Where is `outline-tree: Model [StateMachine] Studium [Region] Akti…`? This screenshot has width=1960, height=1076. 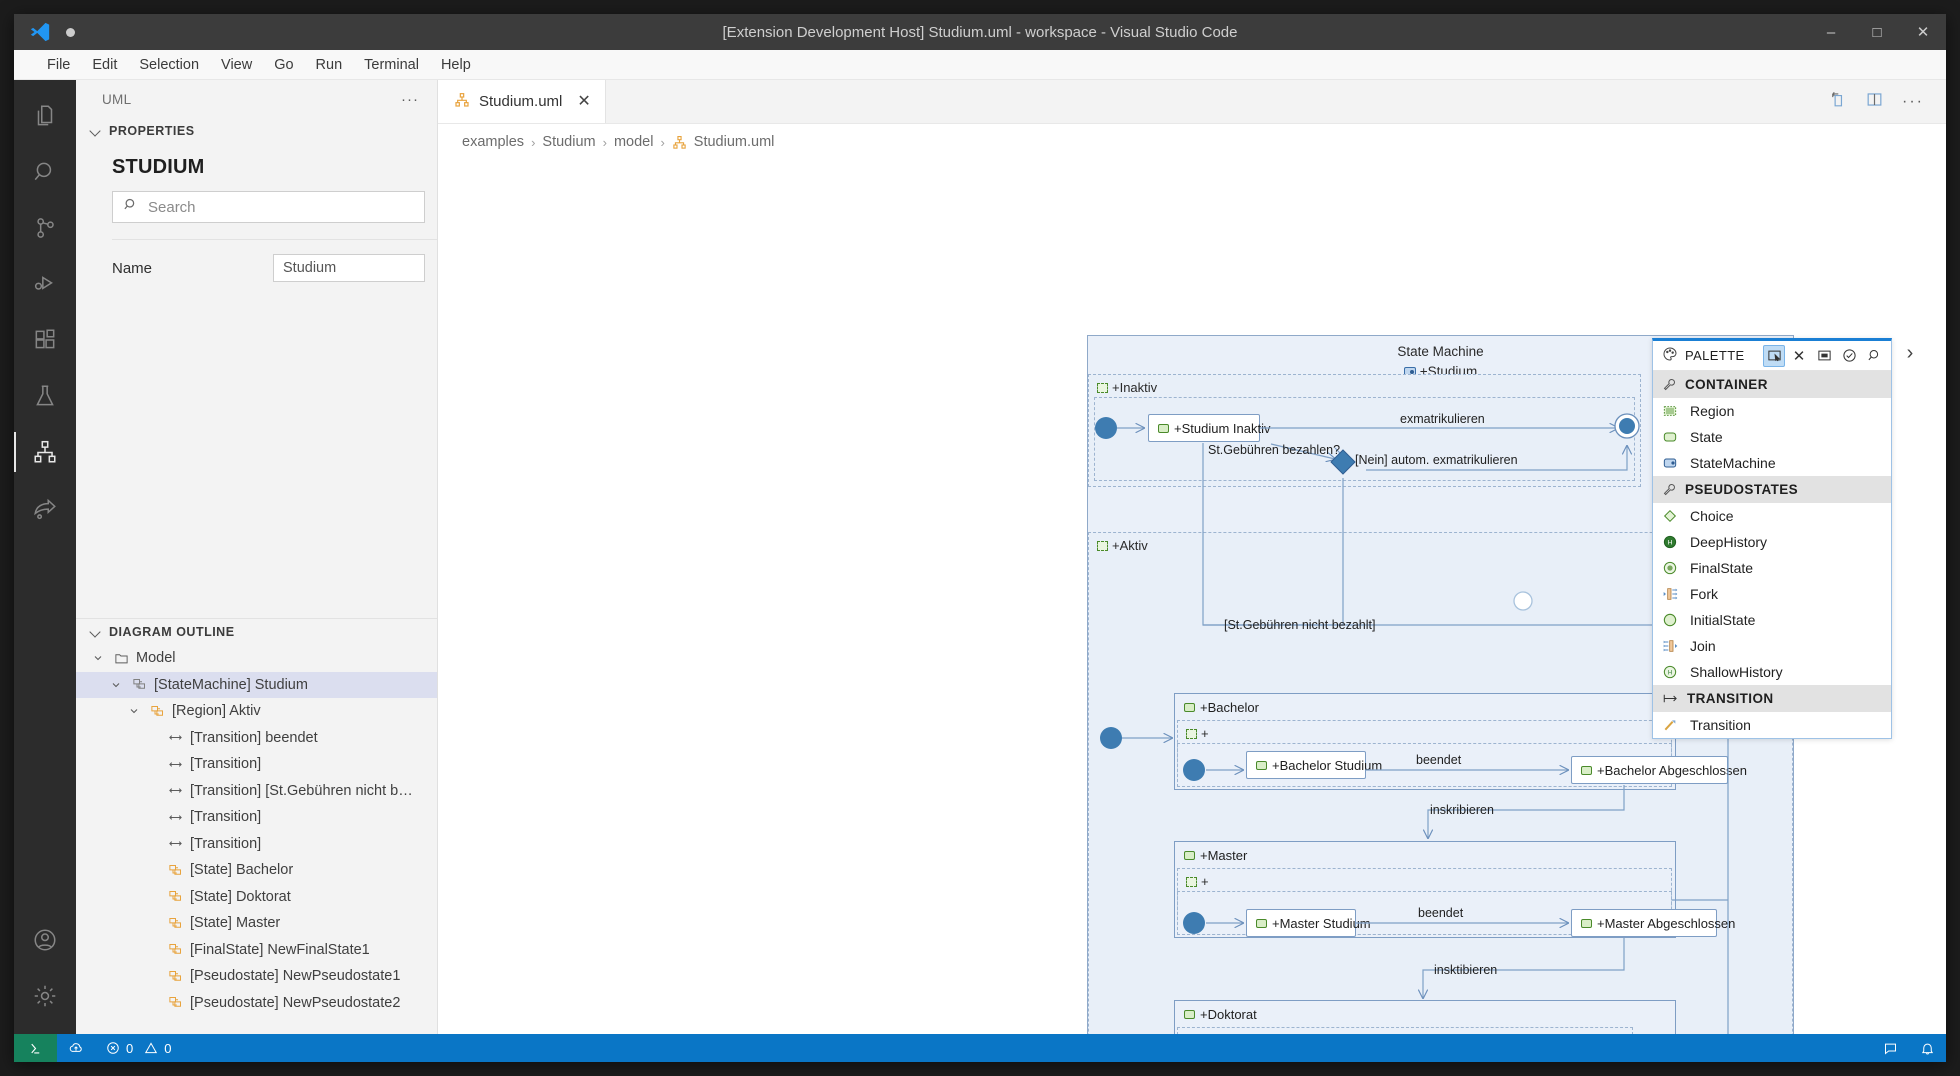 outline-tree: Model [StateMachine] Studium [Region] Akti… is located at coordinates (256, 839).